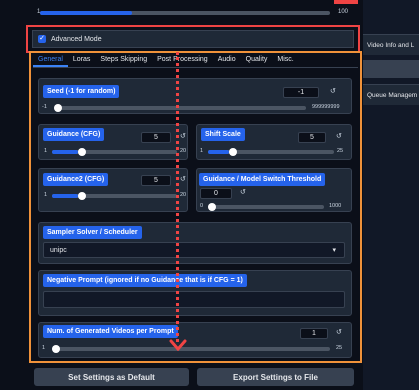 The height and width of the screenshot is (390, 419). What do you see at coordinates (111, 377) in the screenshot?
I see `set-default-button: Set Settings as Default` at bounding box center [111, 377].